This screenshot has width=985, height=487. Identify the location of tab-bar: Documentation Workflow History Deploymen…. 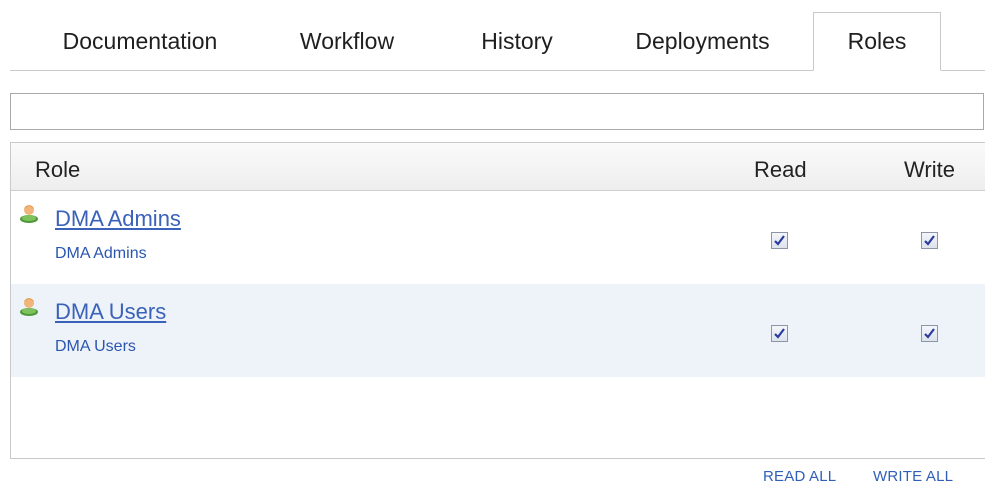
(497, 35).